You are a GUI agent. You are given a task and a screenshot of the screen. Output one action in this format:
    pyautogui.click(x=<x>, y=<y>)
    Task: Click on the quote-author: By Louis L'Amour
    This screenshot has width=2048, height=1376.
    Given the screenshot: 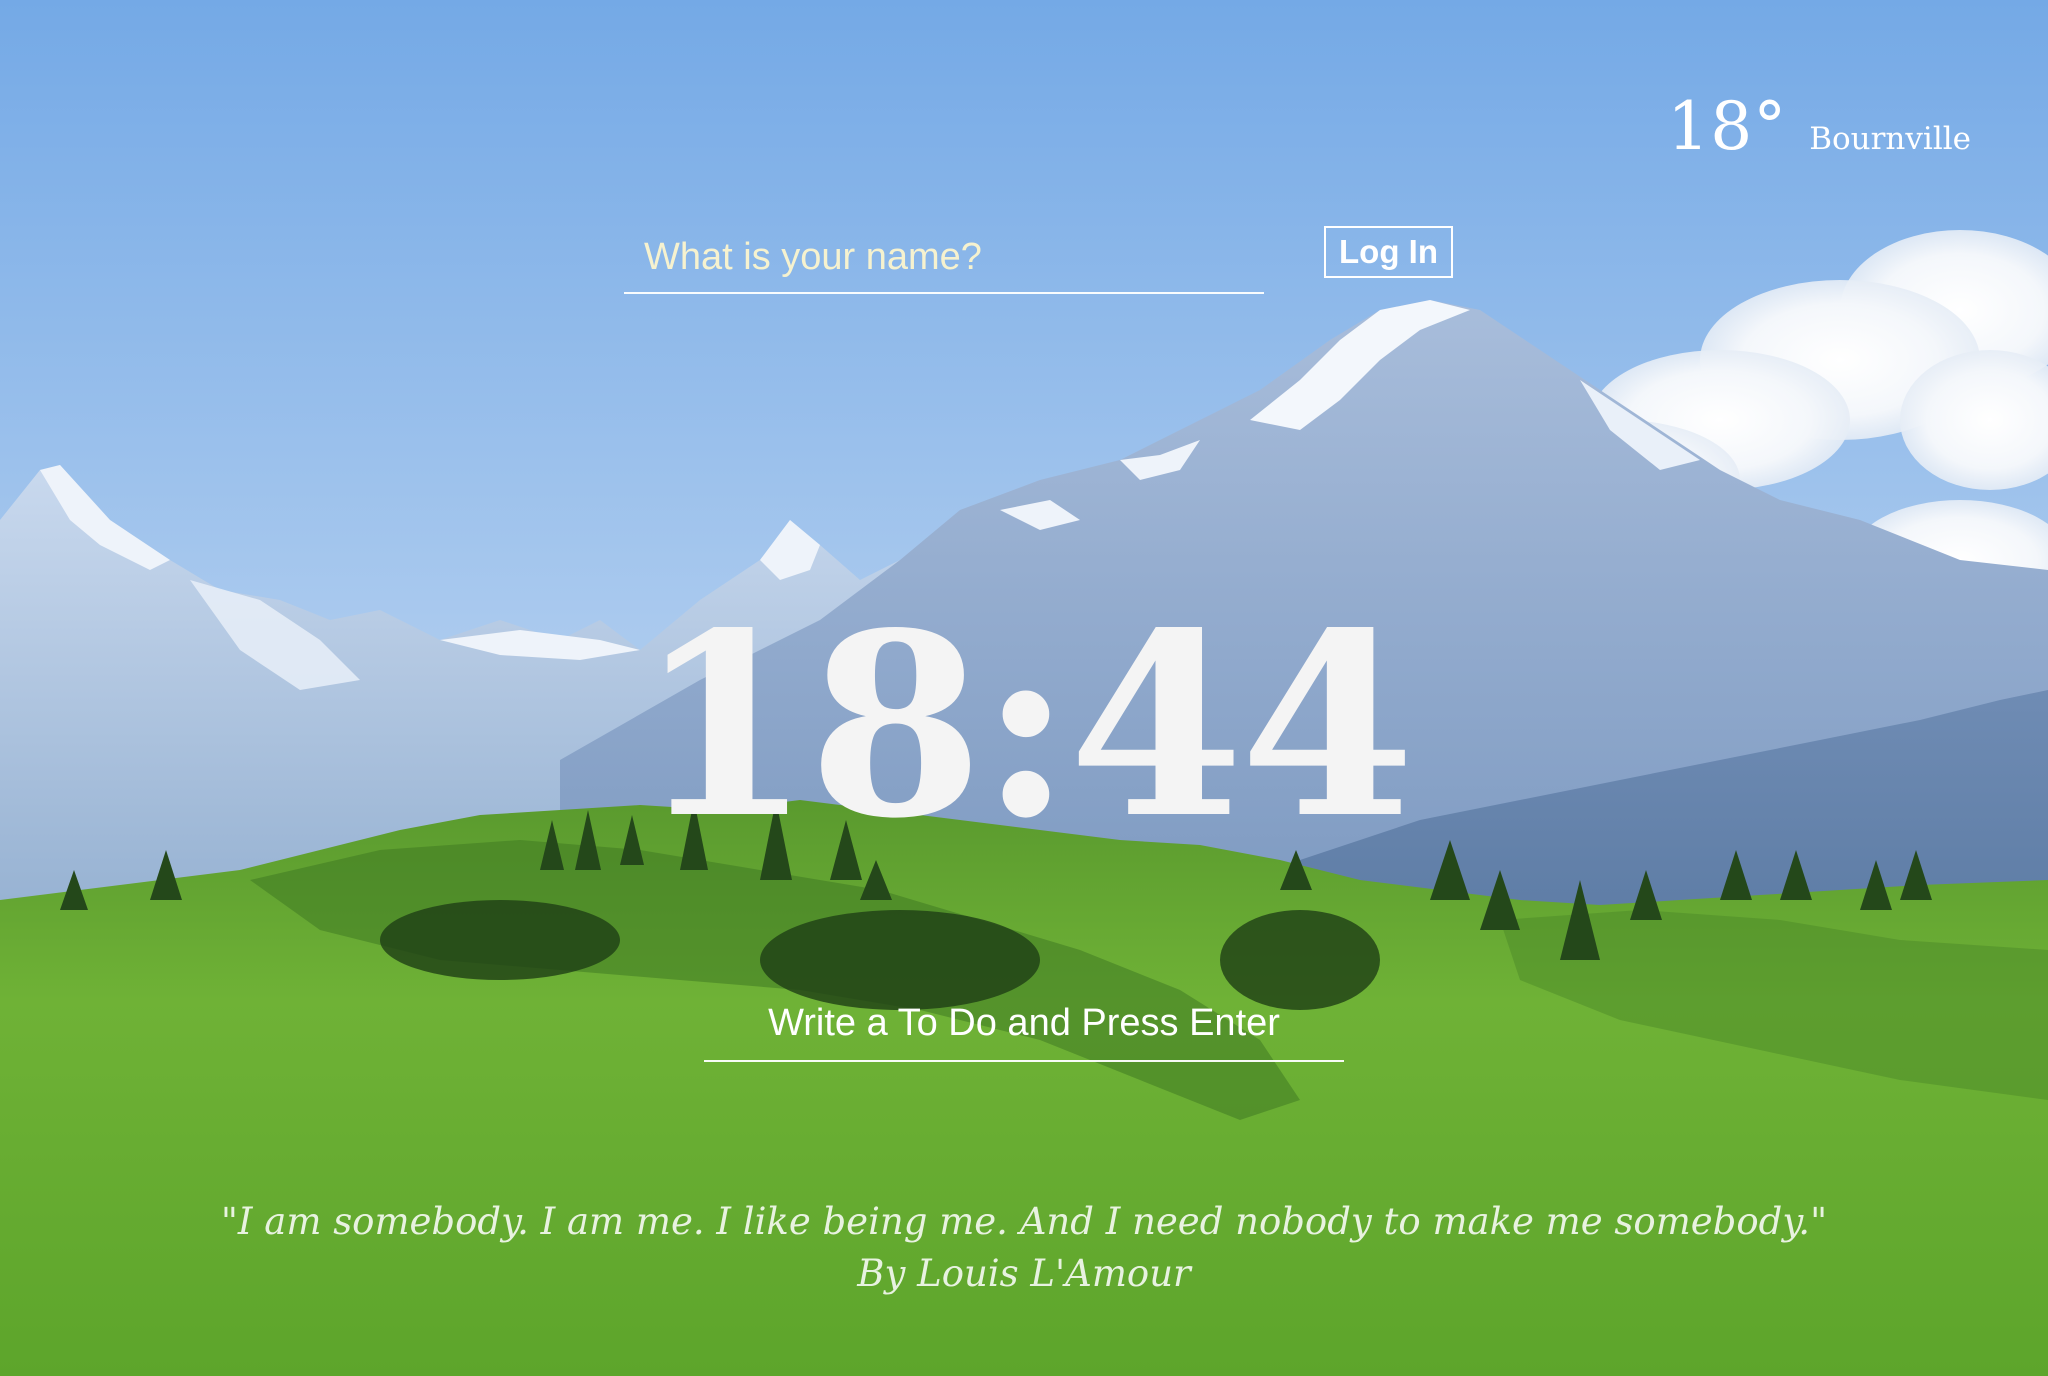 What is the action you would take?
    pyautogui.click(x=1024, y=1273)
    